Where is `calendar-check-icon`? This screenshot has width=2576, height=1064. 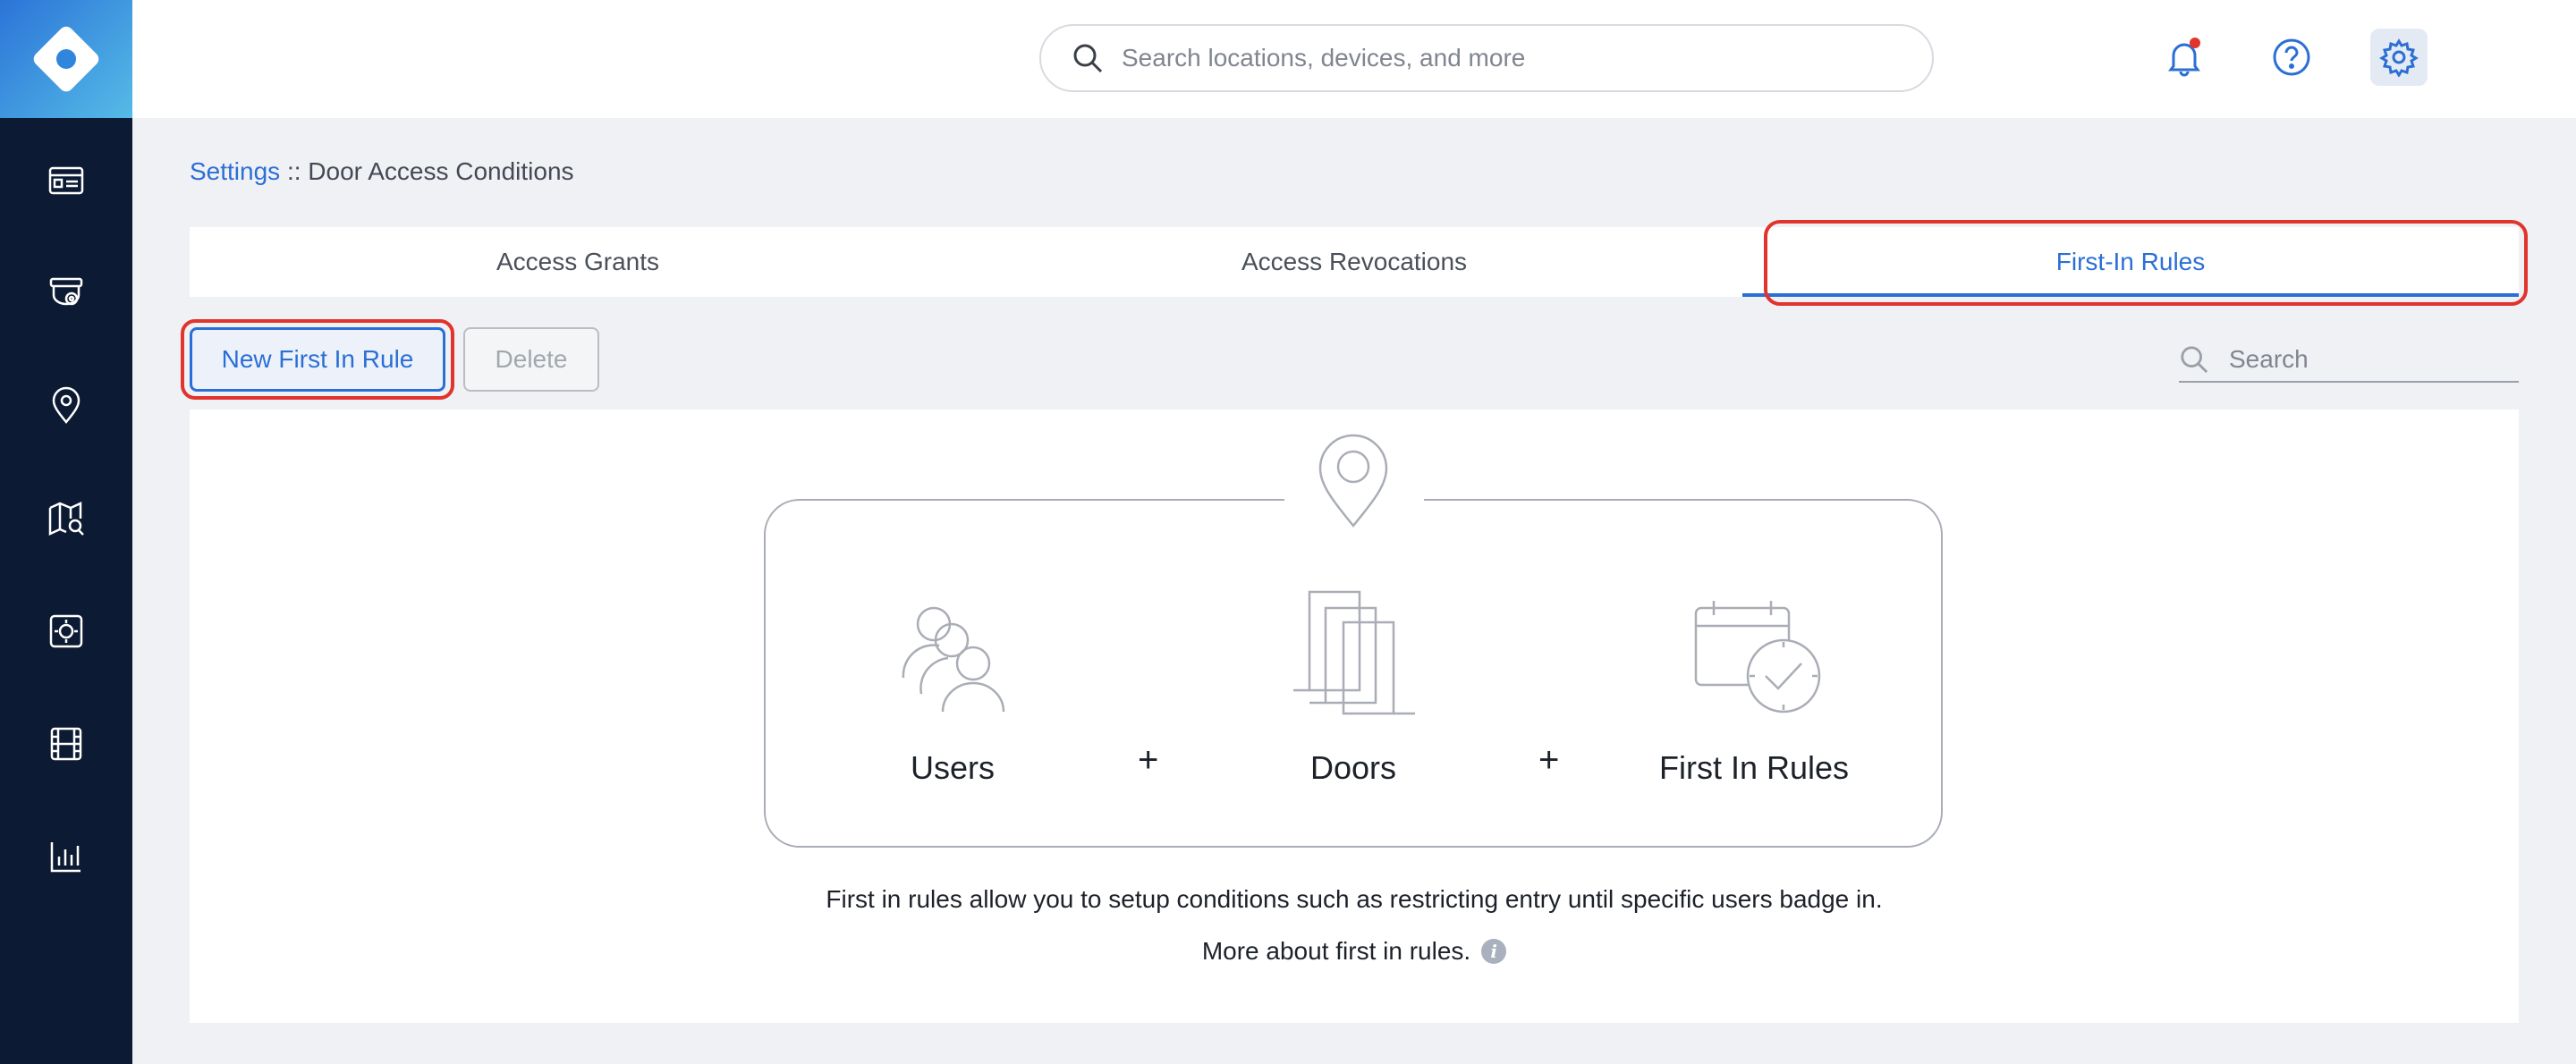
calendar-check-icon is located at coordinates (1757, 658).